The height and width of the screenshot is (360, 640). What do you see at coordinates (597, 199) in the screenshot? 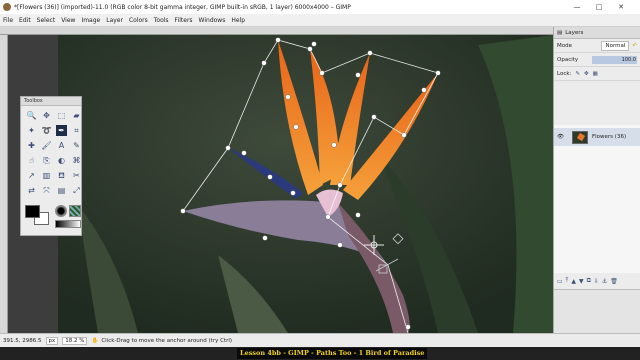
I see `layer-list: 👁 Flowers (36)` at bounding box center [597, 199].